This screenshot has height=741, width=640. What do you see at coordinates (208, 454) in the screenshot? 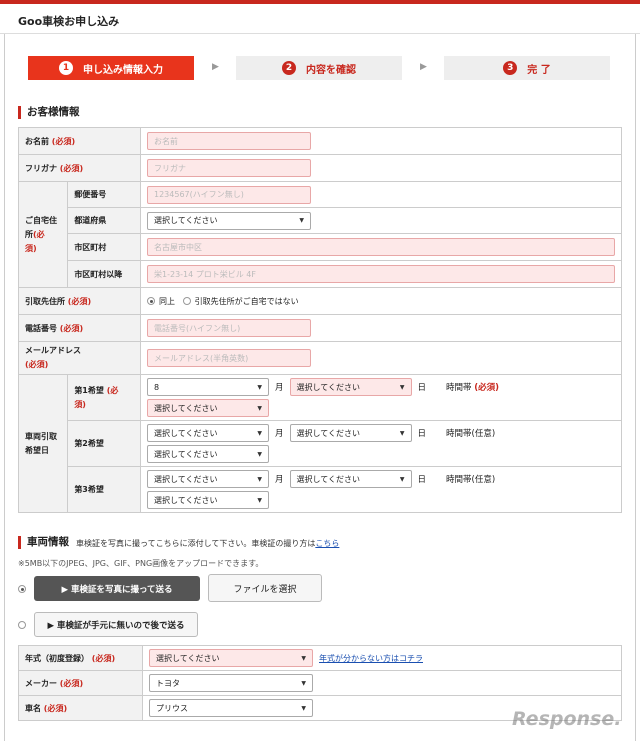
I see `second-time-select: 選択してください ▼` at bounding box center [208, 454].